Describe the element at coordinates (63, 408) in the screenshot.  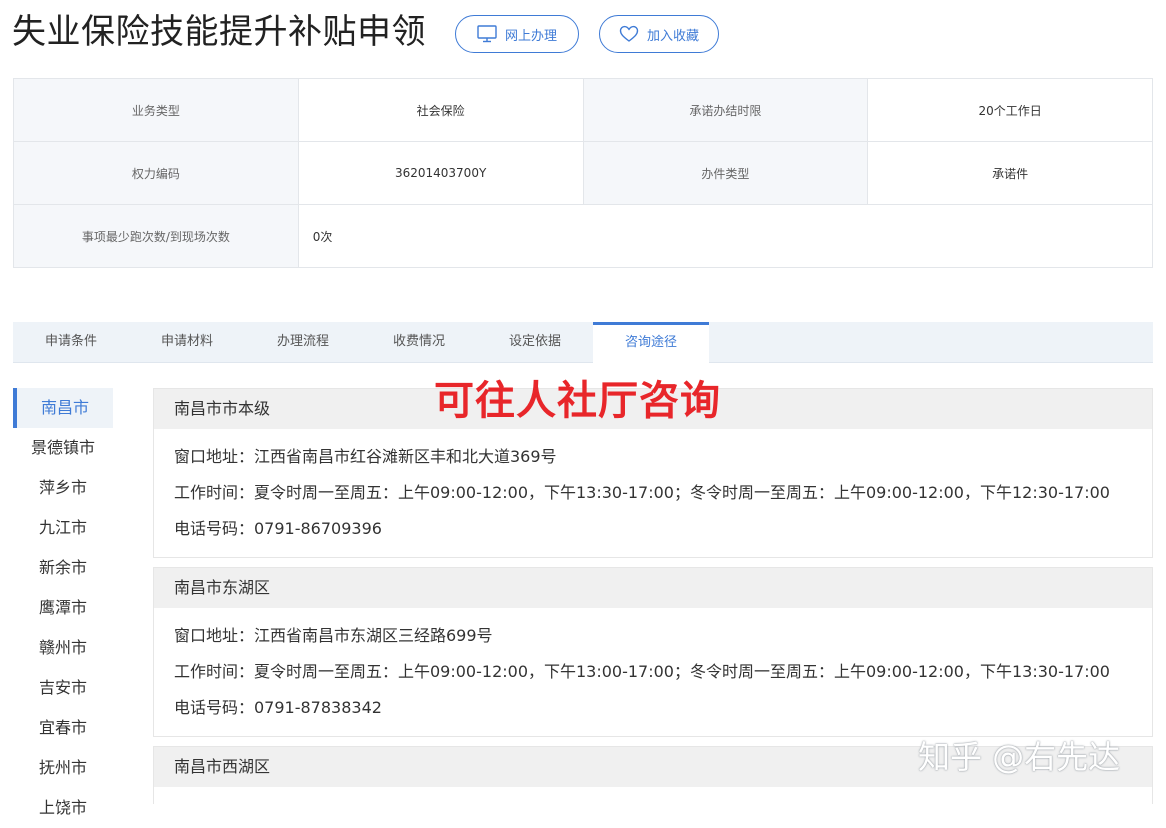
I see `city-item-nanchang: 南昌市` at that location.